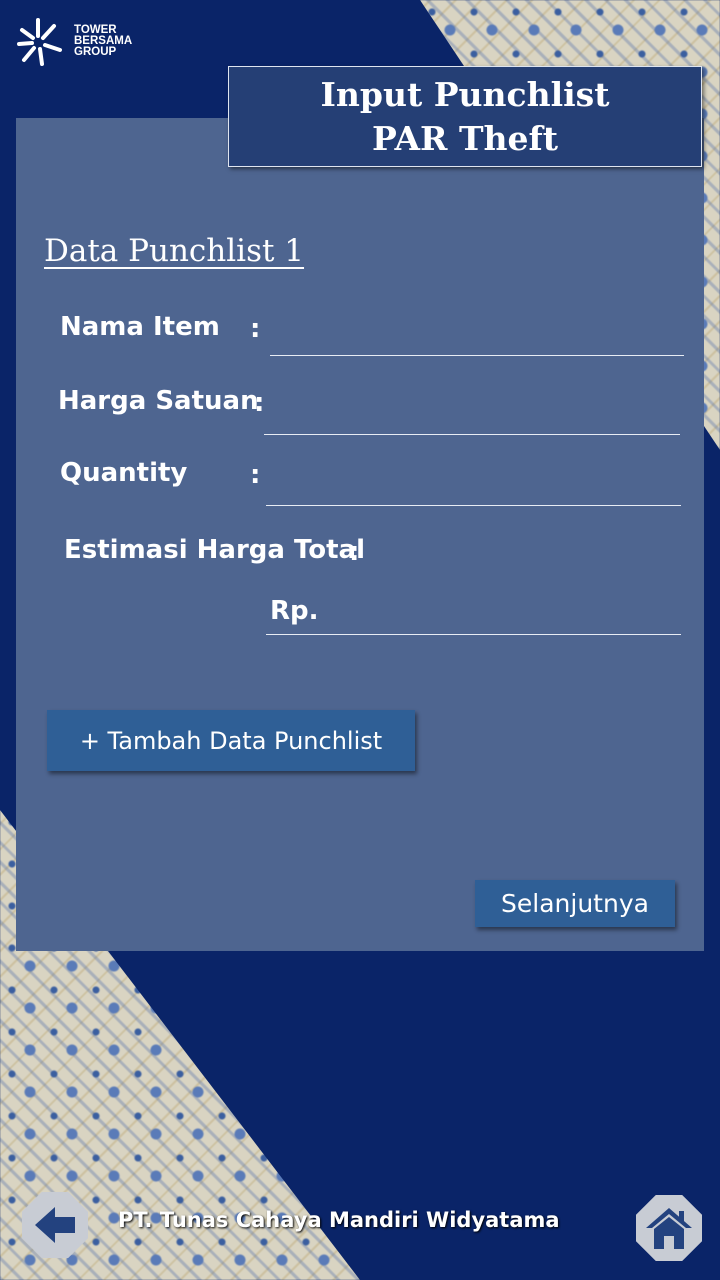  Describe the element at coordinates (473, 505) in the screenshot. I see `quantity-underline` at that location.